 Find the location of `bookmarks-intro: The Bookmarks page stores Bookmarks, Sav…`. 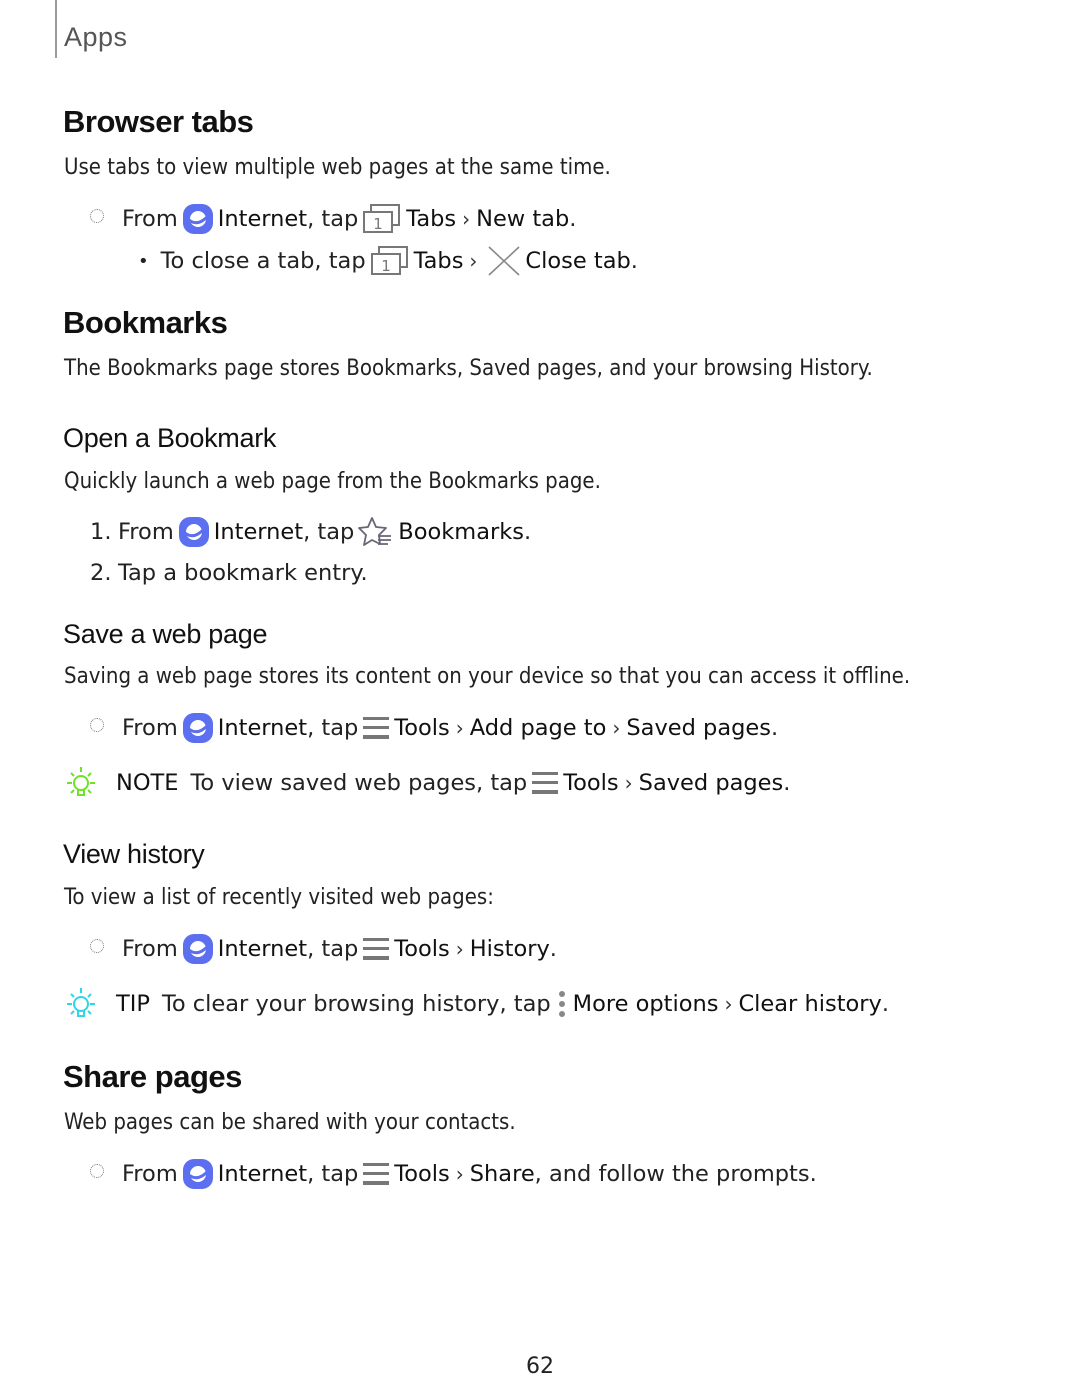

bookmarks-intro: The Bookmarks page stores Bookmarks, Sav… is located at coordinates (468, 368).